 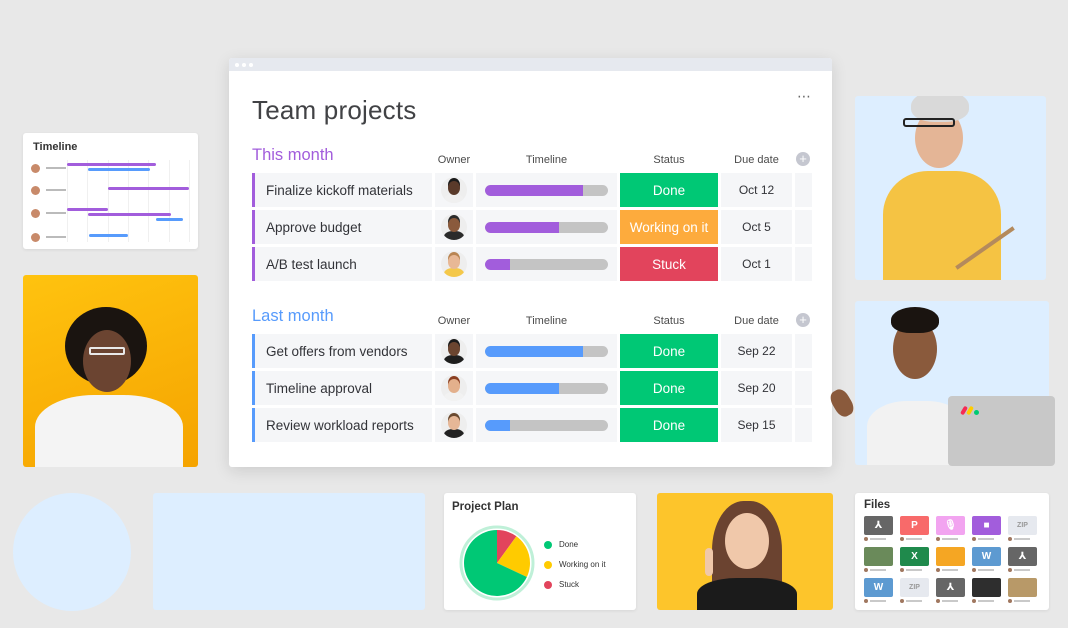 I want to click on table-row: Timeline approval Done Sep 20, so click(x=532, y=389).